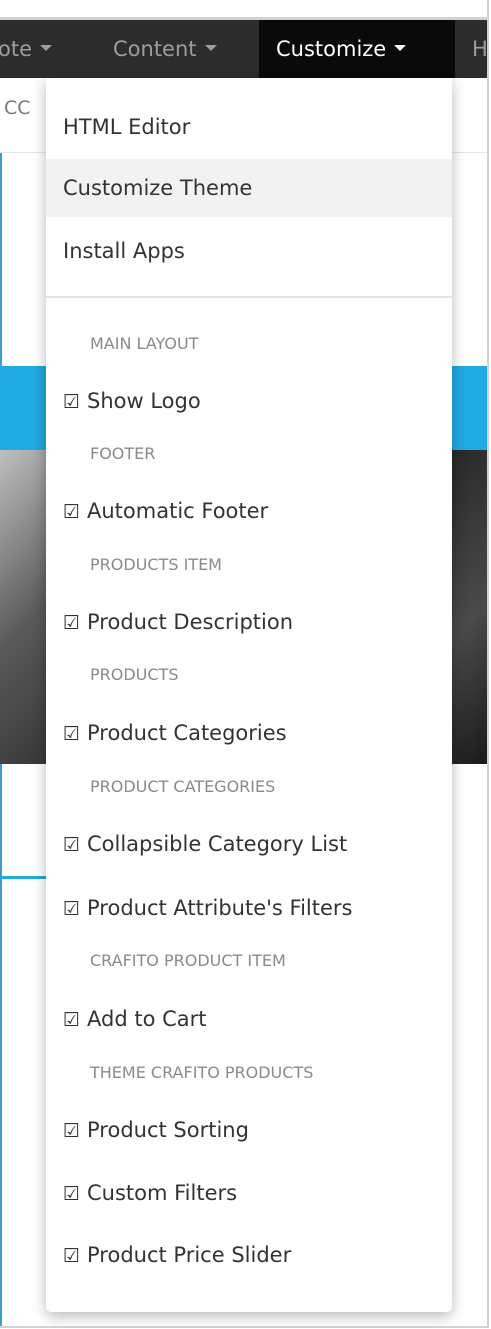  Describe the element at coordinates (331, 49) in the screenshot. I see `nav-item-label: Customize` at that location.